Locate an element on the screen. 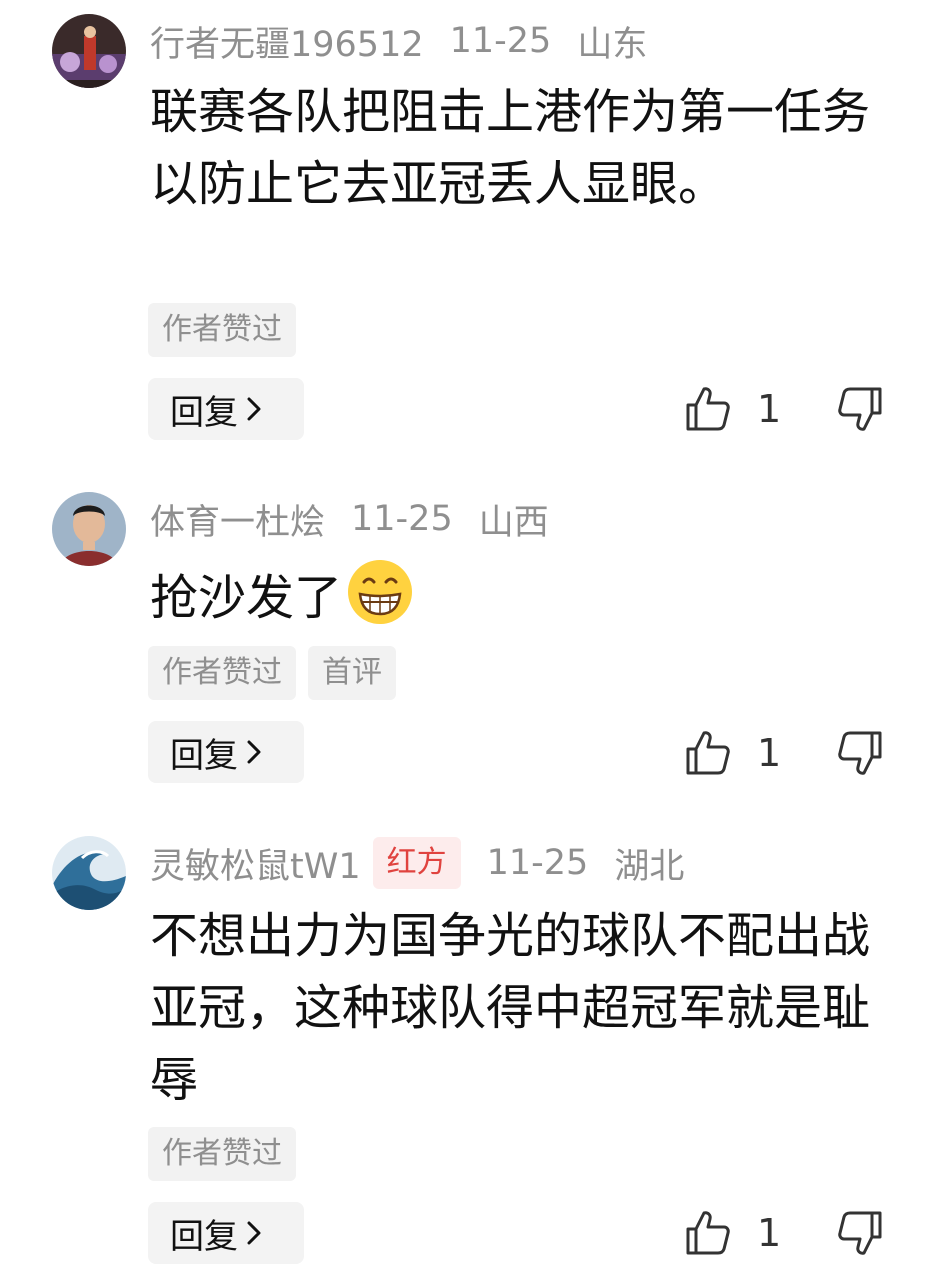 The height and width of the screenshot is (1284, 945). first-comment-badge: 首评 is located at coordinates (352, 673).